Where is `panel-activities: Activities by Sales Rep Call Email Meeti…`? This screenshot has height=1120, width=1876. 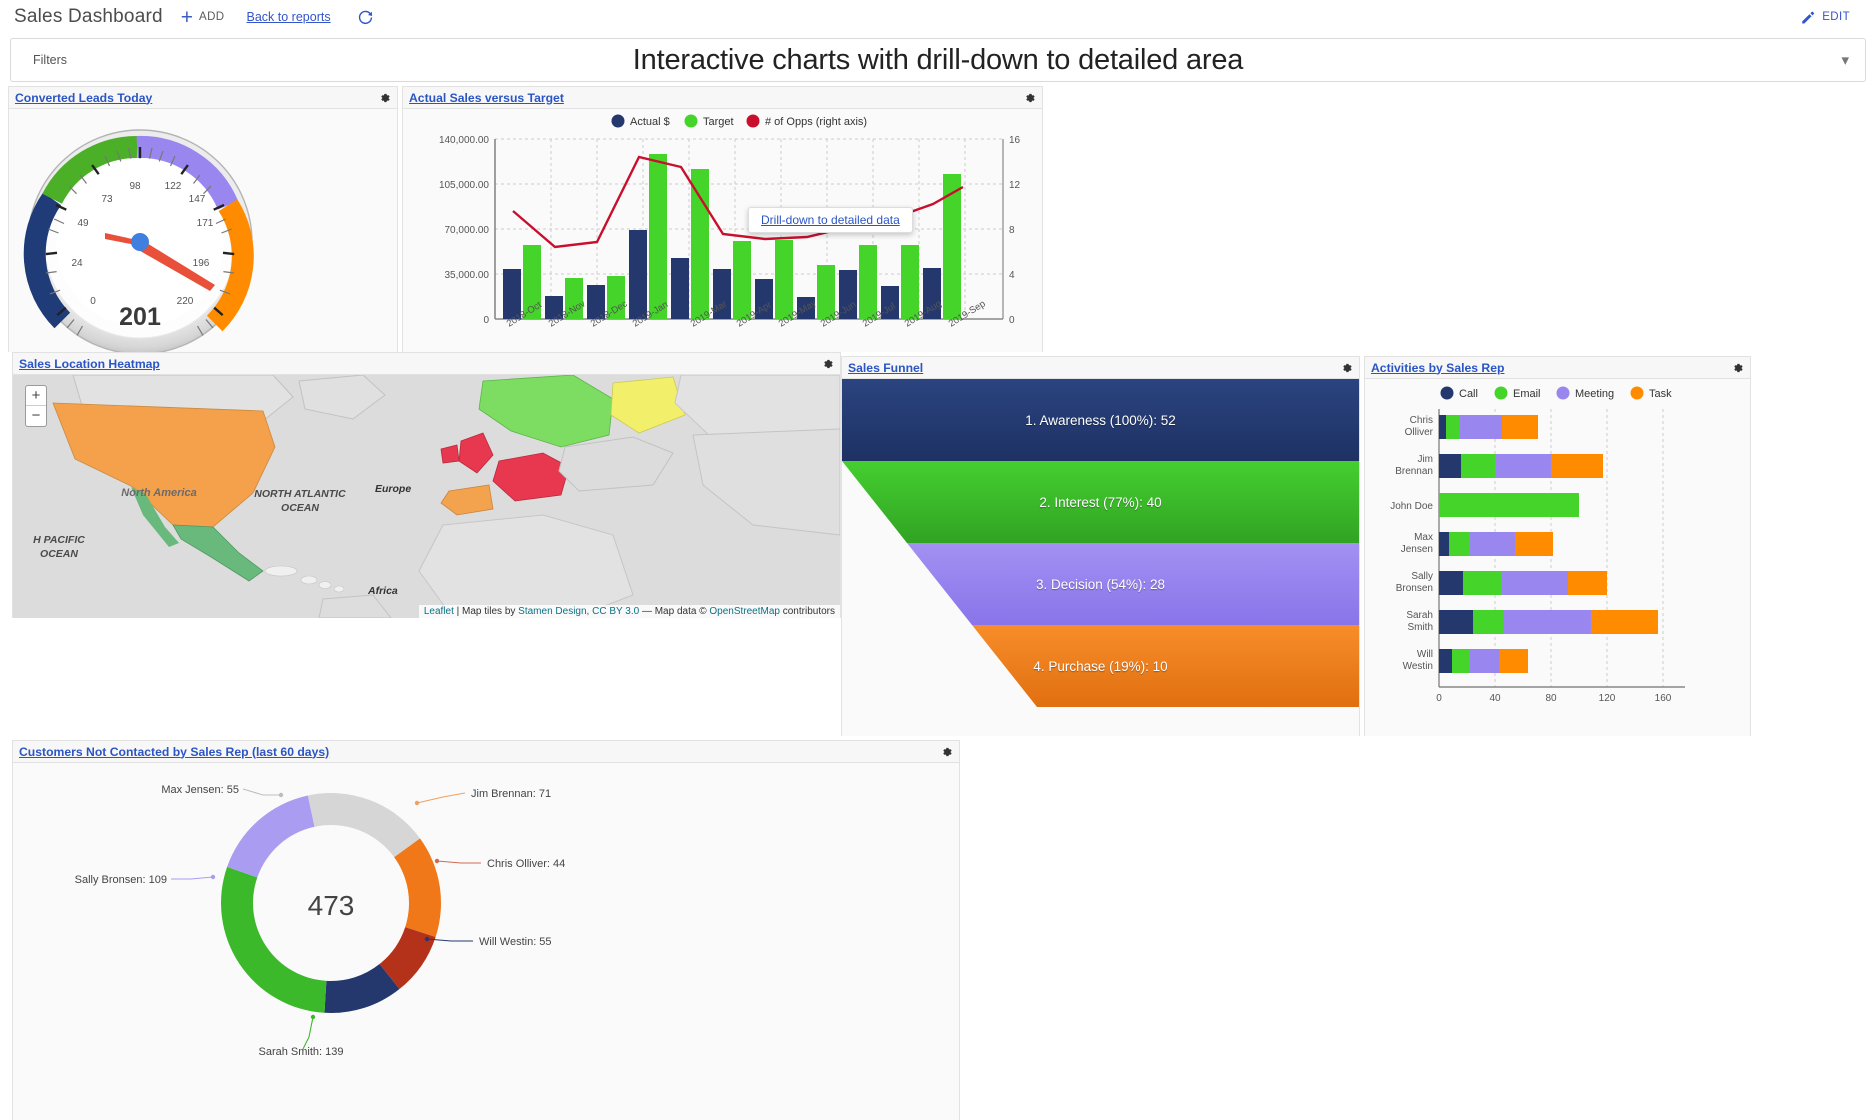
panel-activities: Activities by Sales Rep Call Email Meeti… is located at coordinates (1557, 546).